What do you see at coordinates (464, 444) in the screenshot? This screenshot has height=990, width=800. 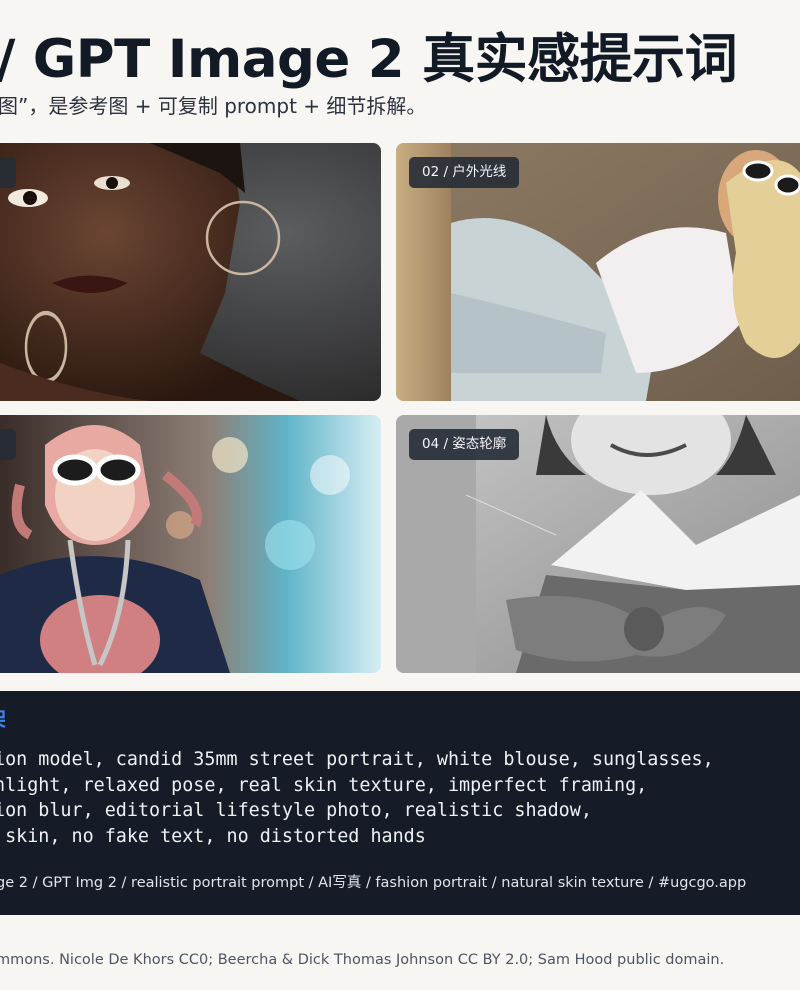 I see `card-label-badge: 04 / 姿态轮廓` at bounding box center [464, 444].